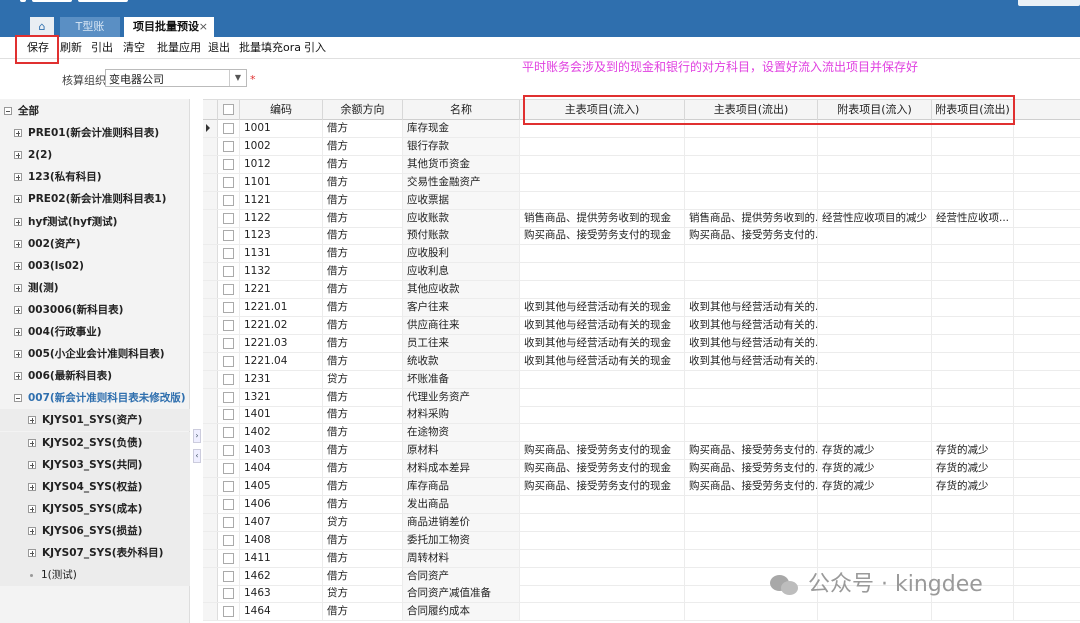 This screenshot has height=623, width=1080. Describe the element at coordinates (95, 177) in the screenshot. I see `tree-node: 123(私有科目)` at that location.